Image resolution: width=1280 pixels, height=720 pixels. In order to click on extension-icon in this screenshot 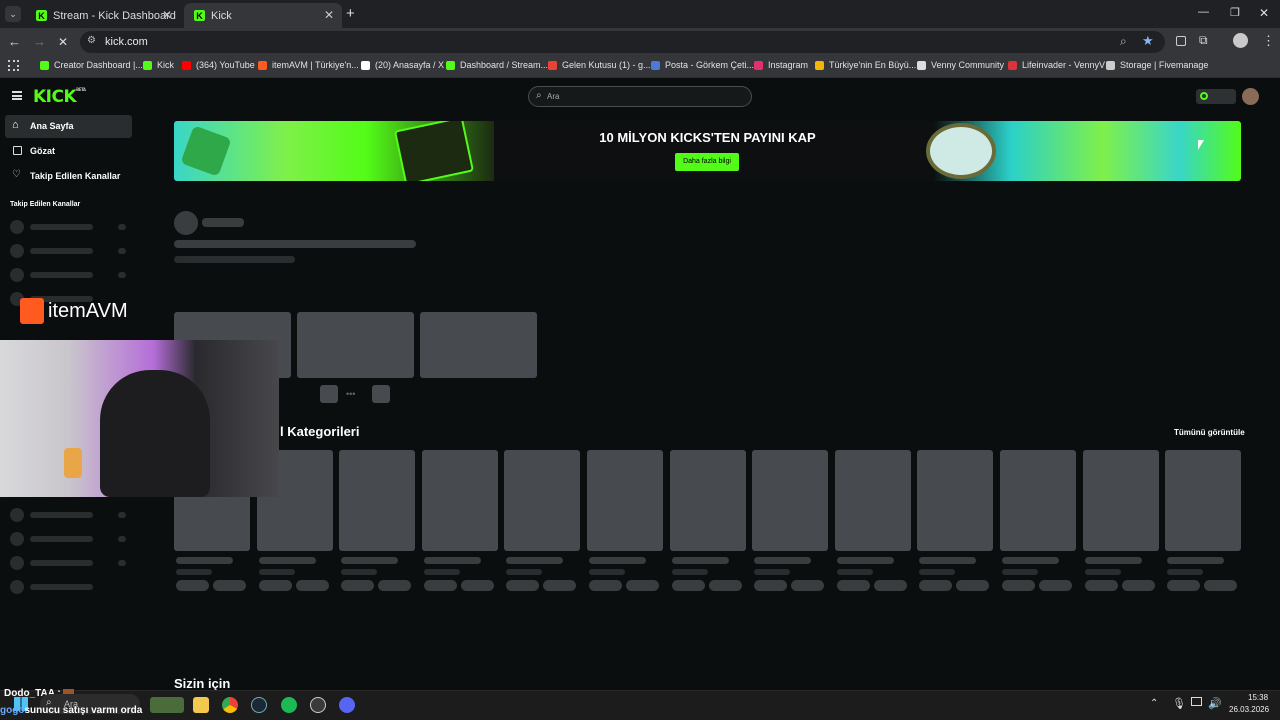, I will do `click(1181, 41)`.